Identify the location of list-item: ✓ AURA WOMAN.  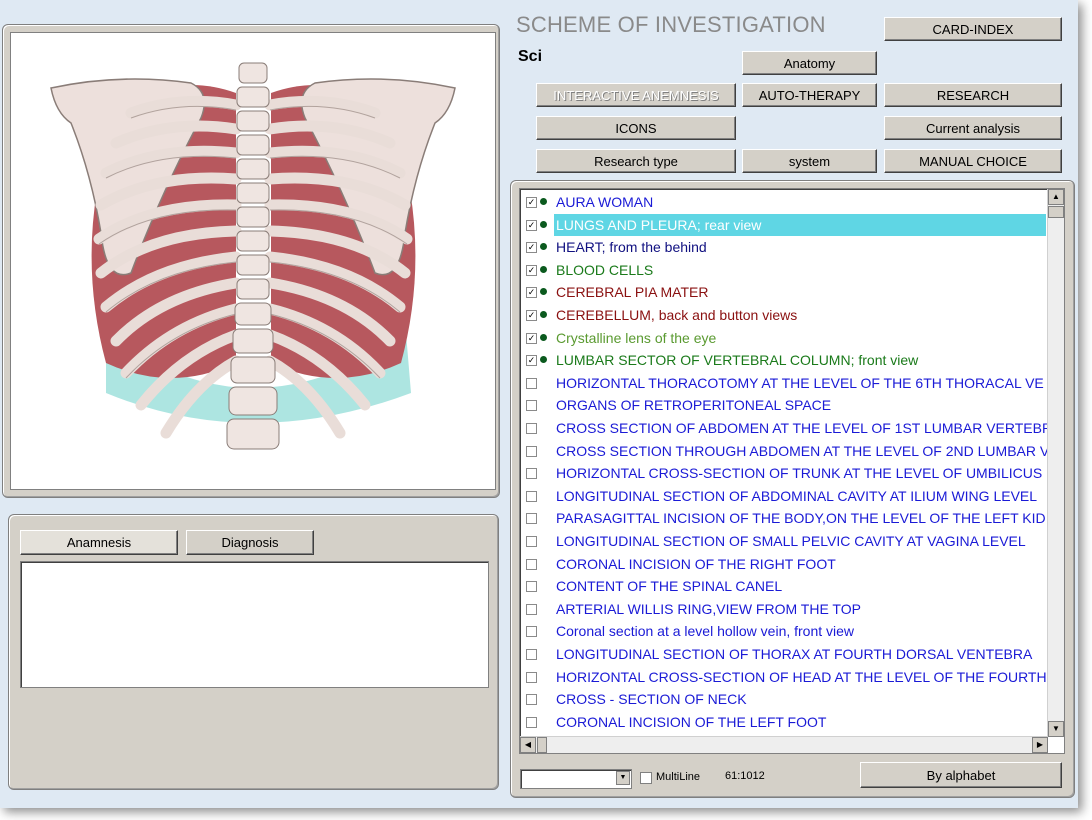
(784, 202).